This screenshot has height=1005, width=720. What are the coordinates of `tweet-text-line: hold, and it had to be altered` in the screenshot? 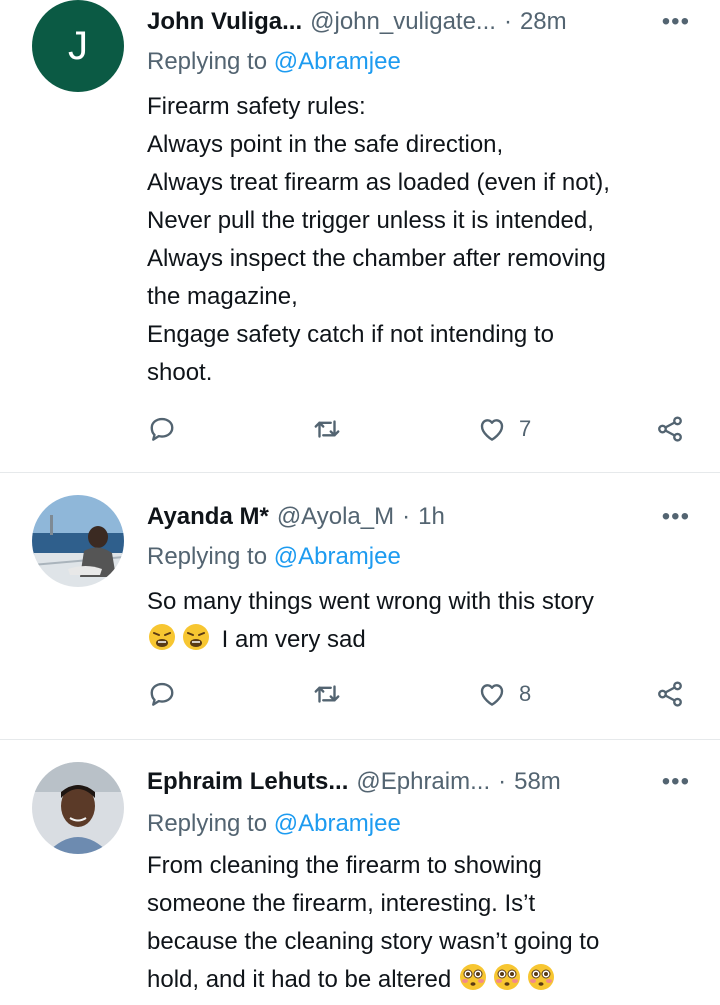 It's located at (427, 980).